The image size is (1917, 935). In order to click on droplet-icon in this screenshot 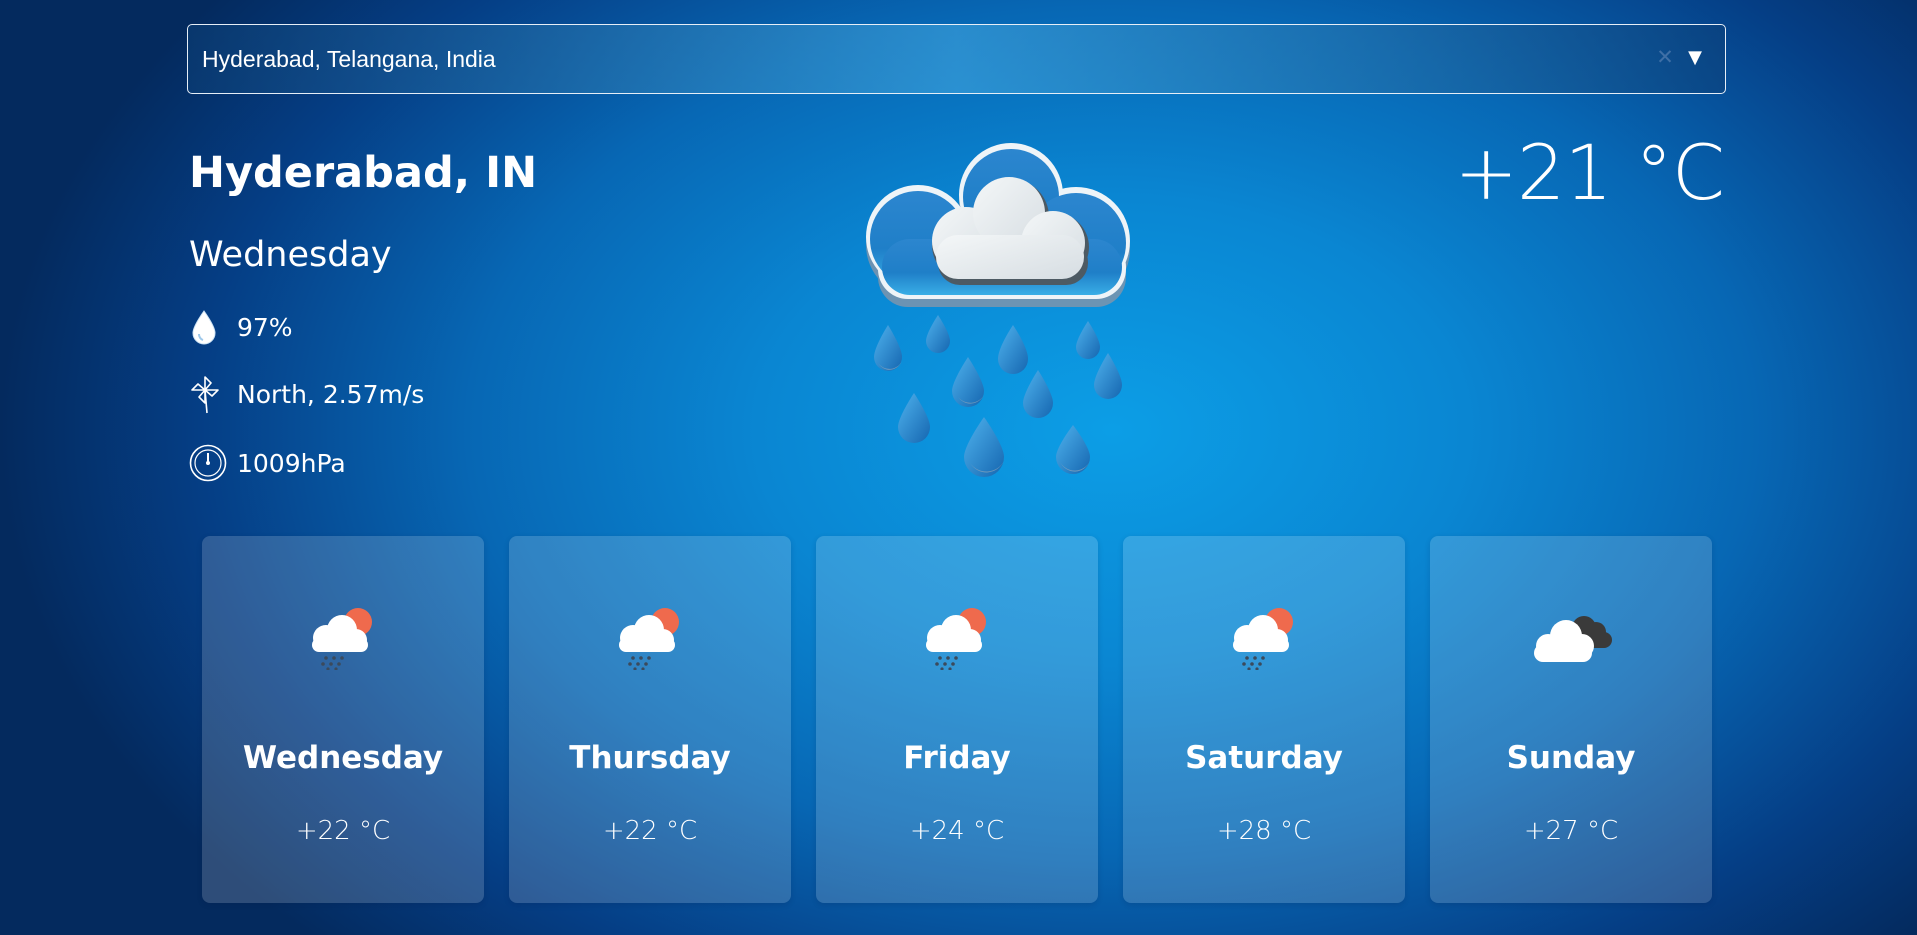, I will do `click(208, 327)`.